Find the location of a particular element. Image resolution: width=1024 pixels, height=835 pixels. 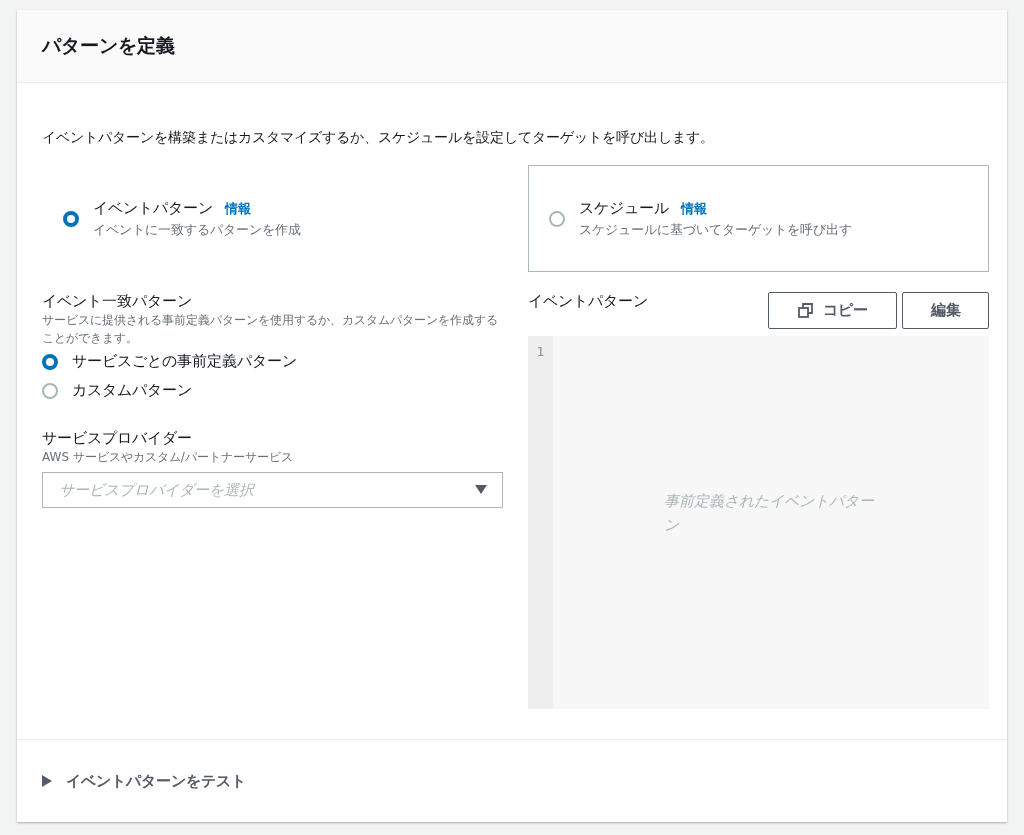

field-label: イベント一致パターン is located at coordinates (117, 301).